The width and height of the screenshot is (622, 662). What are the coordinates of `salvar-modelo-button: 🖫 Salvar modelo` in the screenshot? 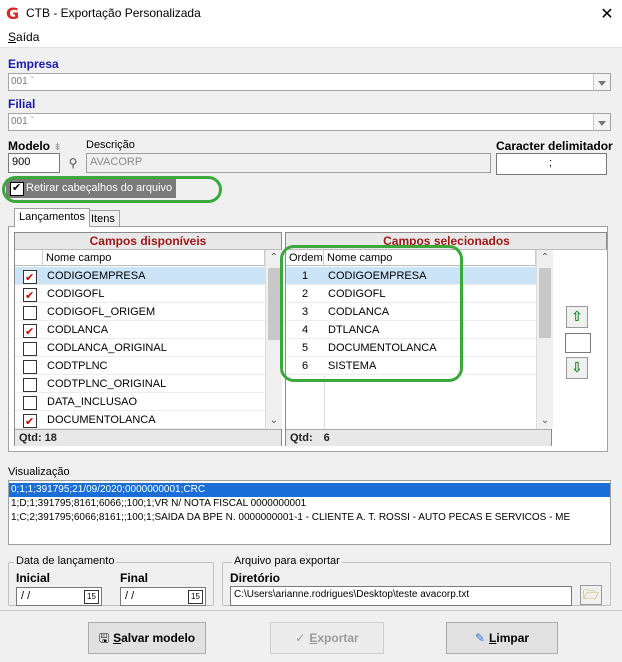 It's located at (147, 638).